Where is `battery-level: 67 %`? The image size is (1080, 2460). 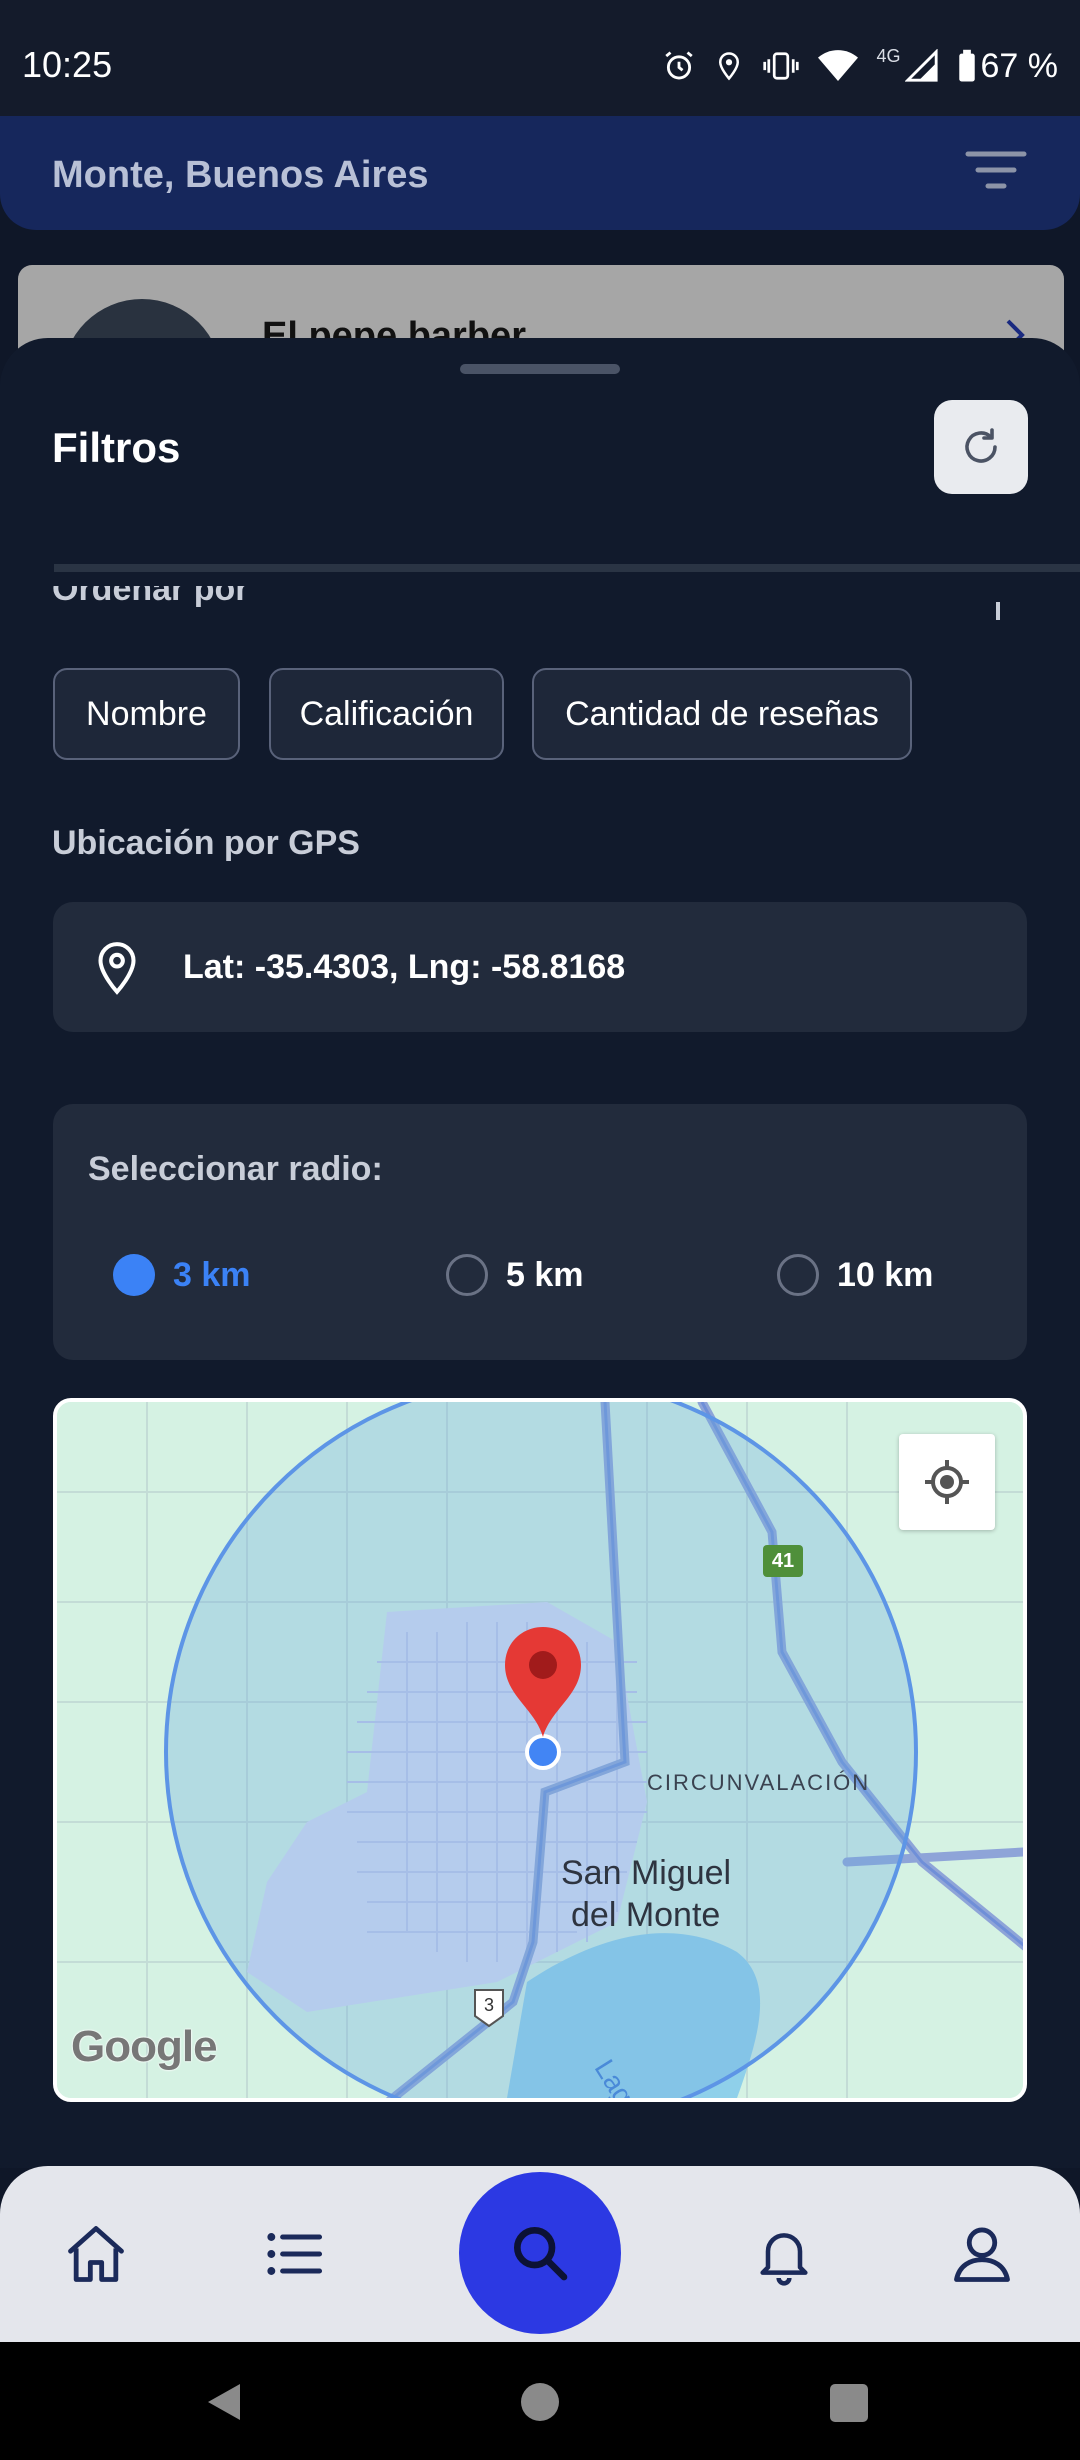 battery-level: 67 % is located at coordinates (1019, 65).